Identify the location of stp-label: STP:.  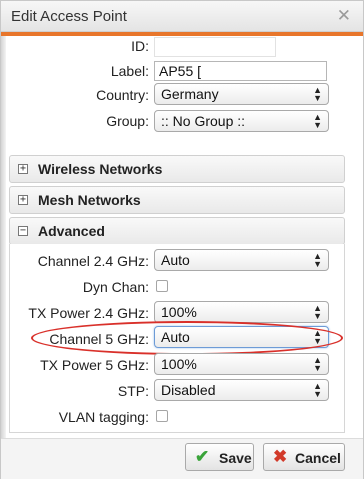
(133, 391).